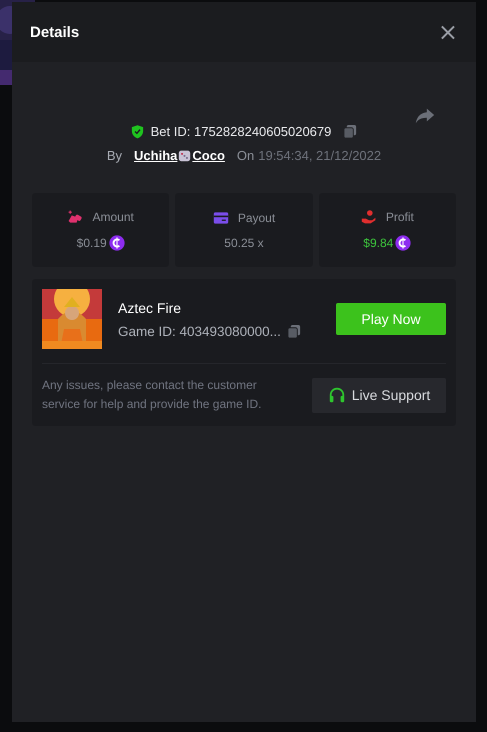 The width and height of the screenshot is (487, 732). I want to click on stat-label: Profit, so click(400, 217).